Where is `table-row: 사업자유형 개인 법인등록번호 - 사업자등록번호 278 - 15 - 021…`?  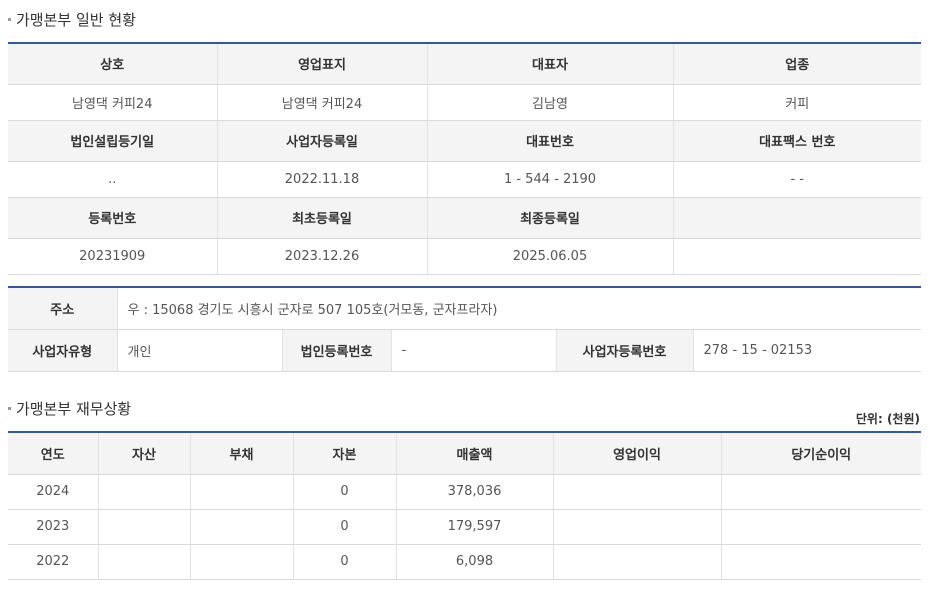
table-row: 사업자유형 개인 법인등록번호 - 사업자등록번호 278 - 15 - 021… is located at coordinates (465, 350).